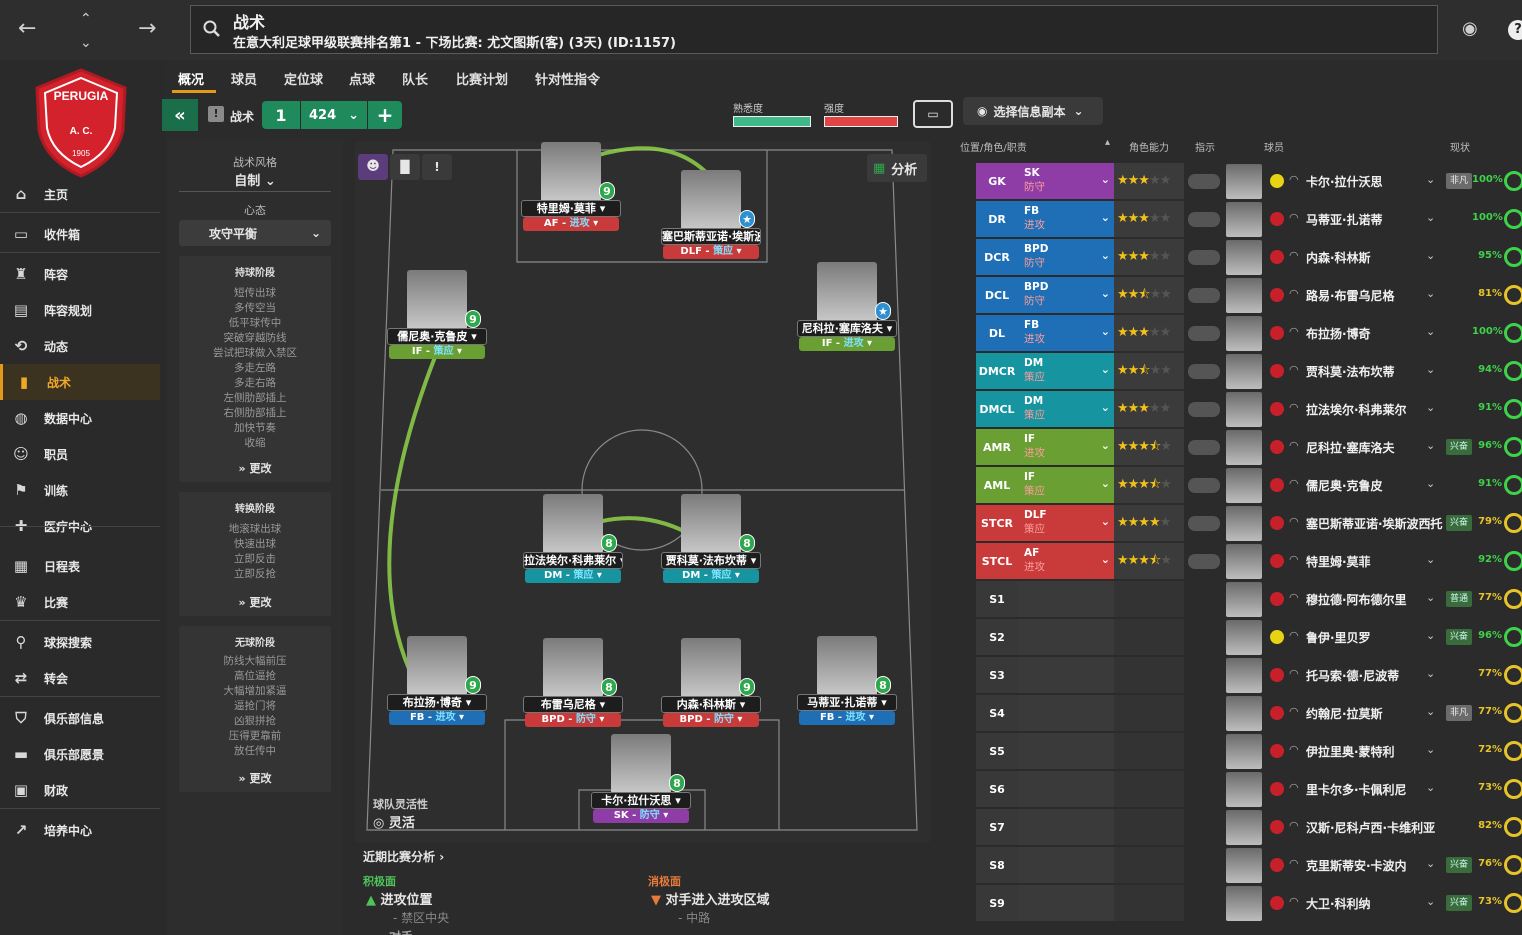  Describe the element at coordinates (847, 718) in the screenshot. I see `player-role-dropdown: FB - 进攻 ▾` at that location.